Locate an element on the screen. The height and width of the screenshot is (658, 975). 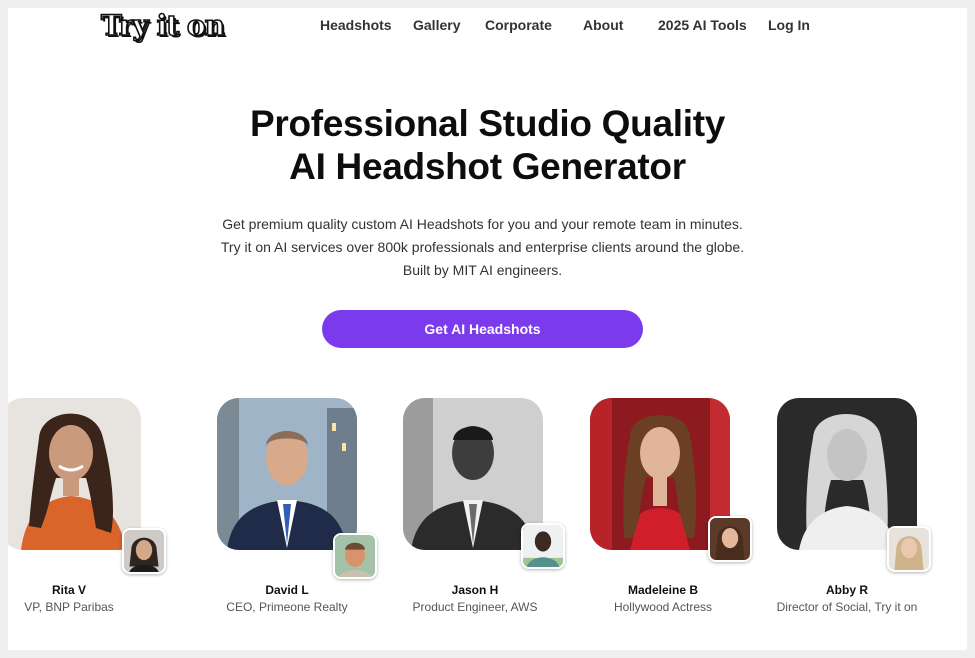
testimonial-name: Rita V is located at coordinates (68, 590).